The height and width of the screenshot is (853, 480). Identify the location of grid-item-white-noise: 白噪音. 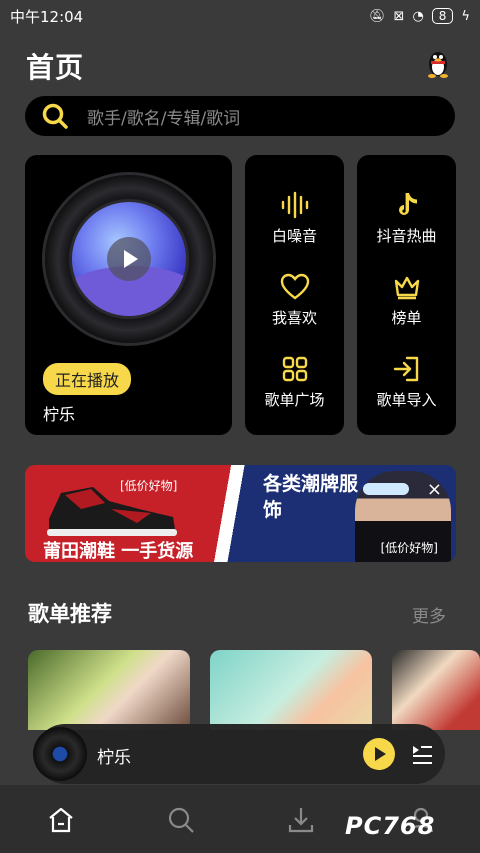
(294, 218).